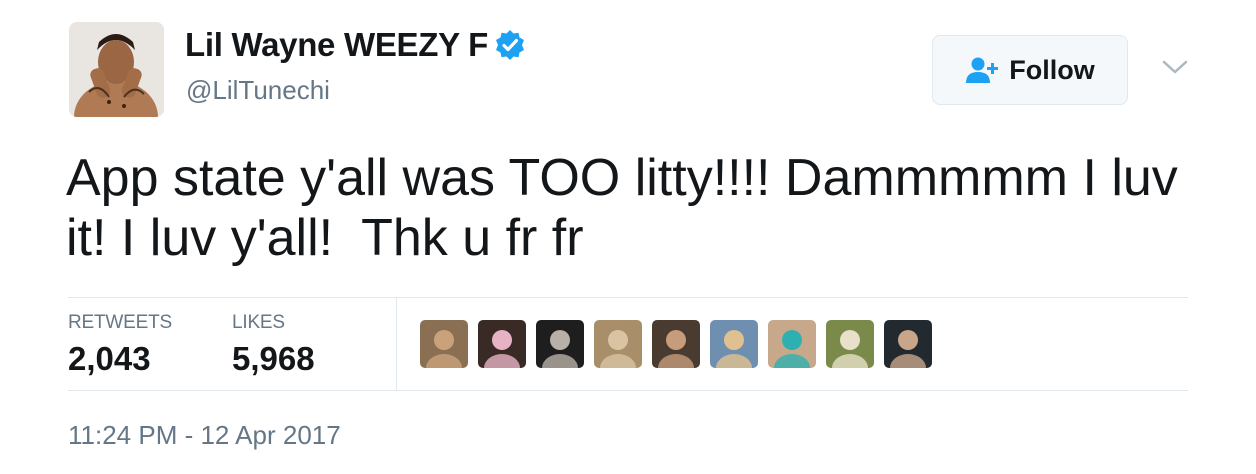  Describe the element at coordinates (273, 358) in the screenshot. I see `likes-count: 5,968` at that location.